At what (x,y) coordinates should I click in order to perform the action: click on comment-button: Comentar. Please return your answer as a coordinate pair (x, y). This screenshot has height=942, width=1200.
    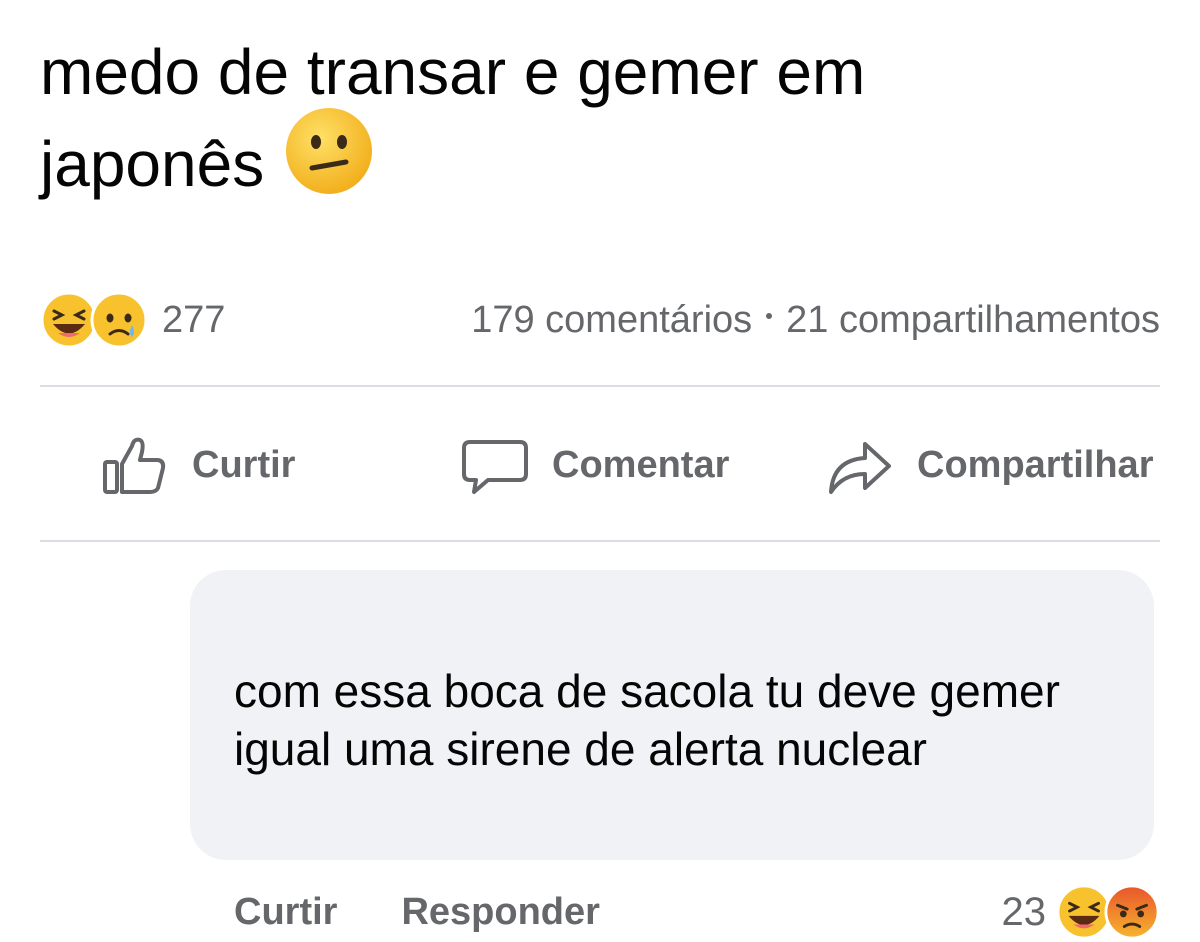
    Looking at the image, I should click on (594, 465).